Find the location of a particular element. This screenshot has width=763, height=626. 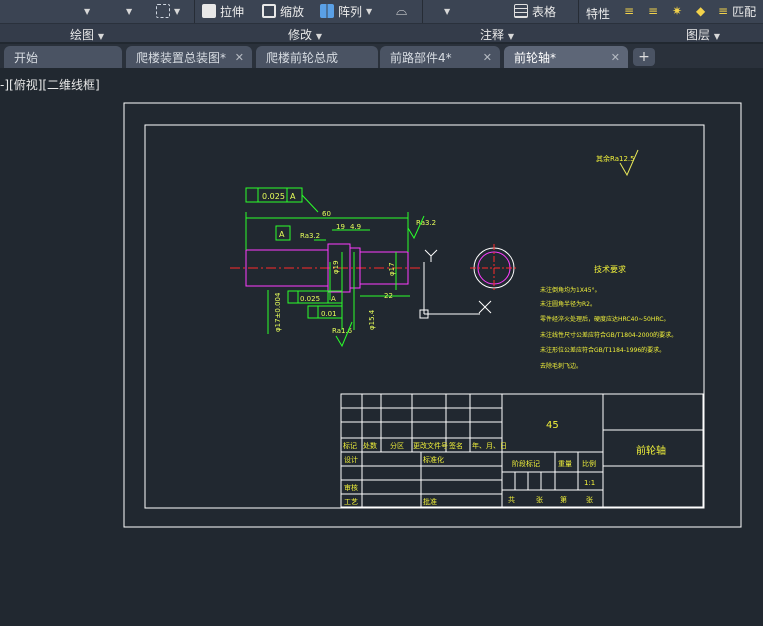

dim-22: 22 is located at coordinates (388, 296).